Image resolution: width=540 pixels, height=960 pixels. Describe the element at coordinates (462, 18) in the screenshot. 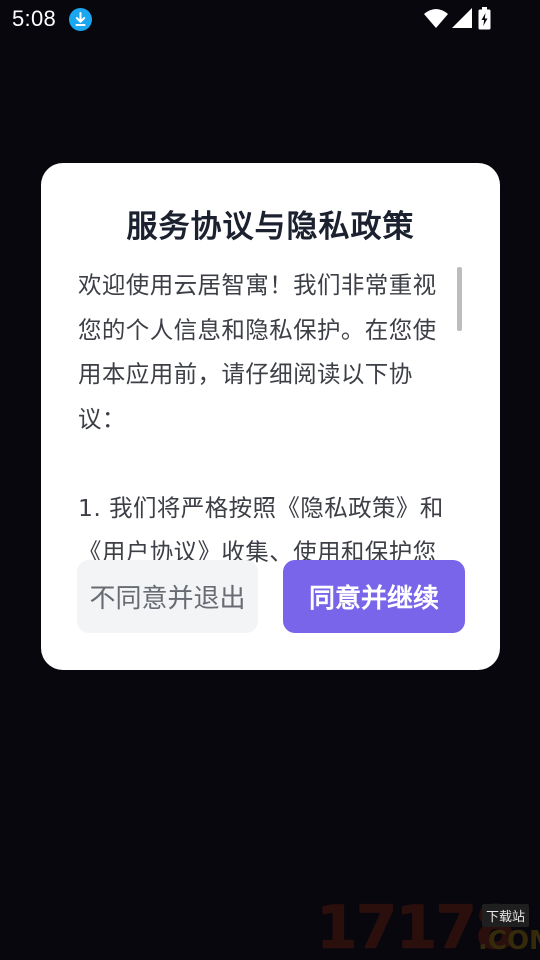

I see `signal-icon` at that location.